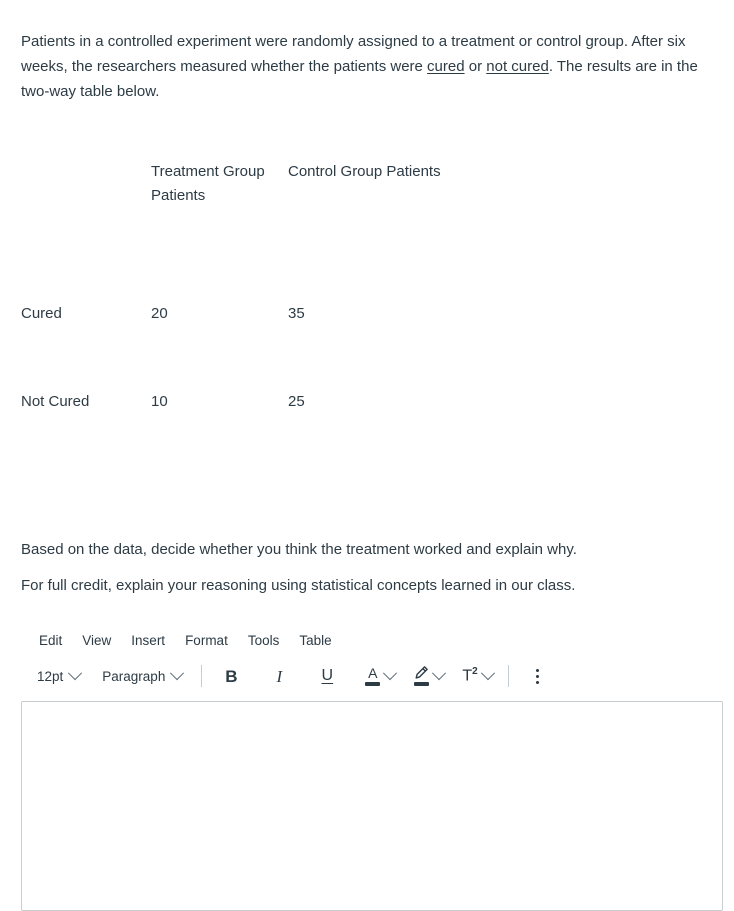  What do you see at coordinates (475, 672) in the screenshot?
I see `superscript-exponent: 2` at bounding box center [475, 672].